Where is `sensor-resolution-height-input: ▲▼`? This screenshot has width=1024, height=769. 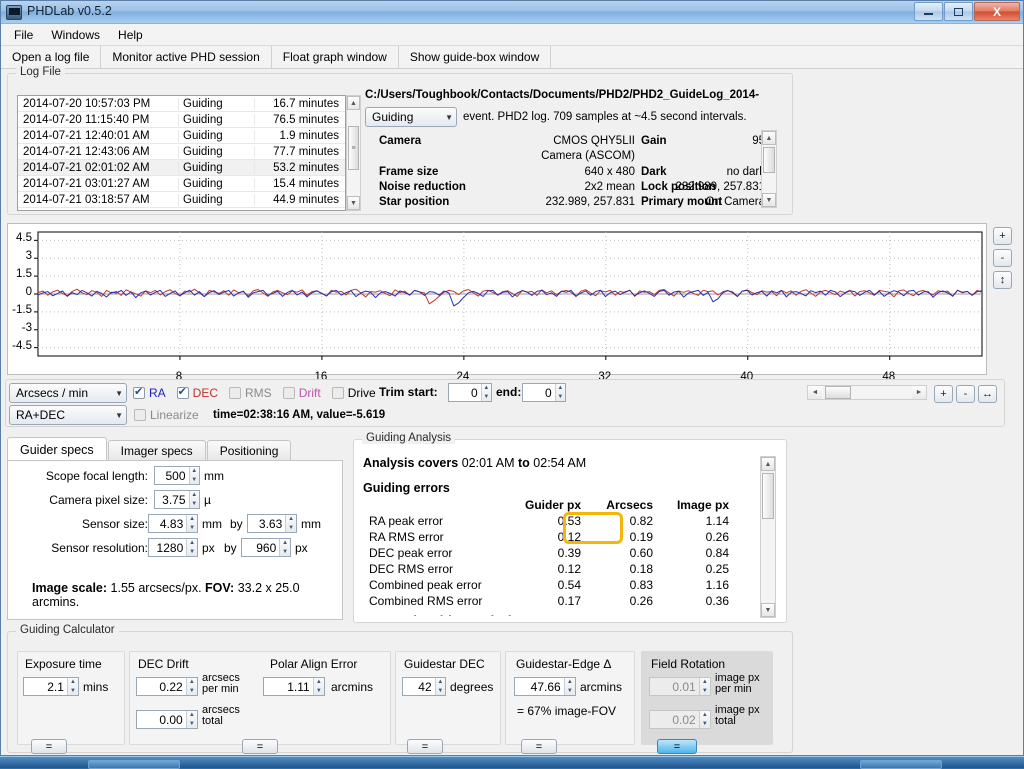 sensor-resolution-height-input: ▲▼ is located at coordinates (266, 547).